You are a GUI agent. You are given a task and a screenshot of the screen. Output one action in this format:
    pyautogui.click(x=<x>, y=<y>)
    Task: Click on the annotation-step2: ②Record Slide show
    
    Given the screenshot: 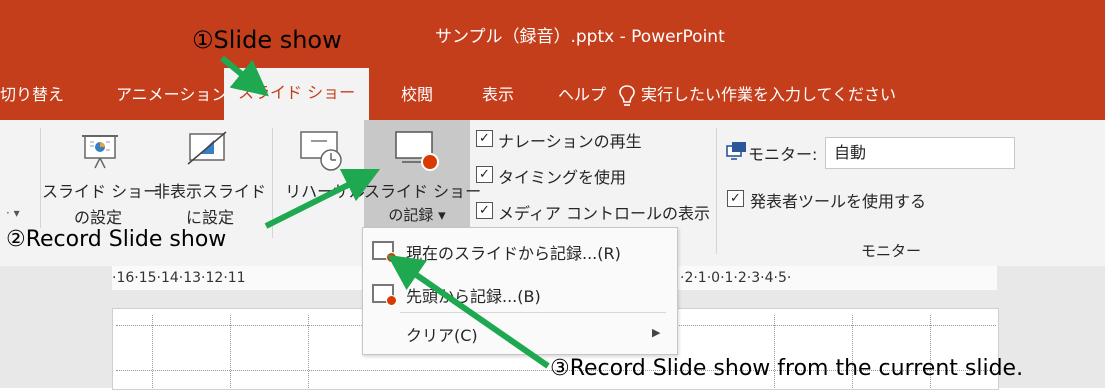 What is the action you would take?
    pyautogui.click(x=116, y=239)
    